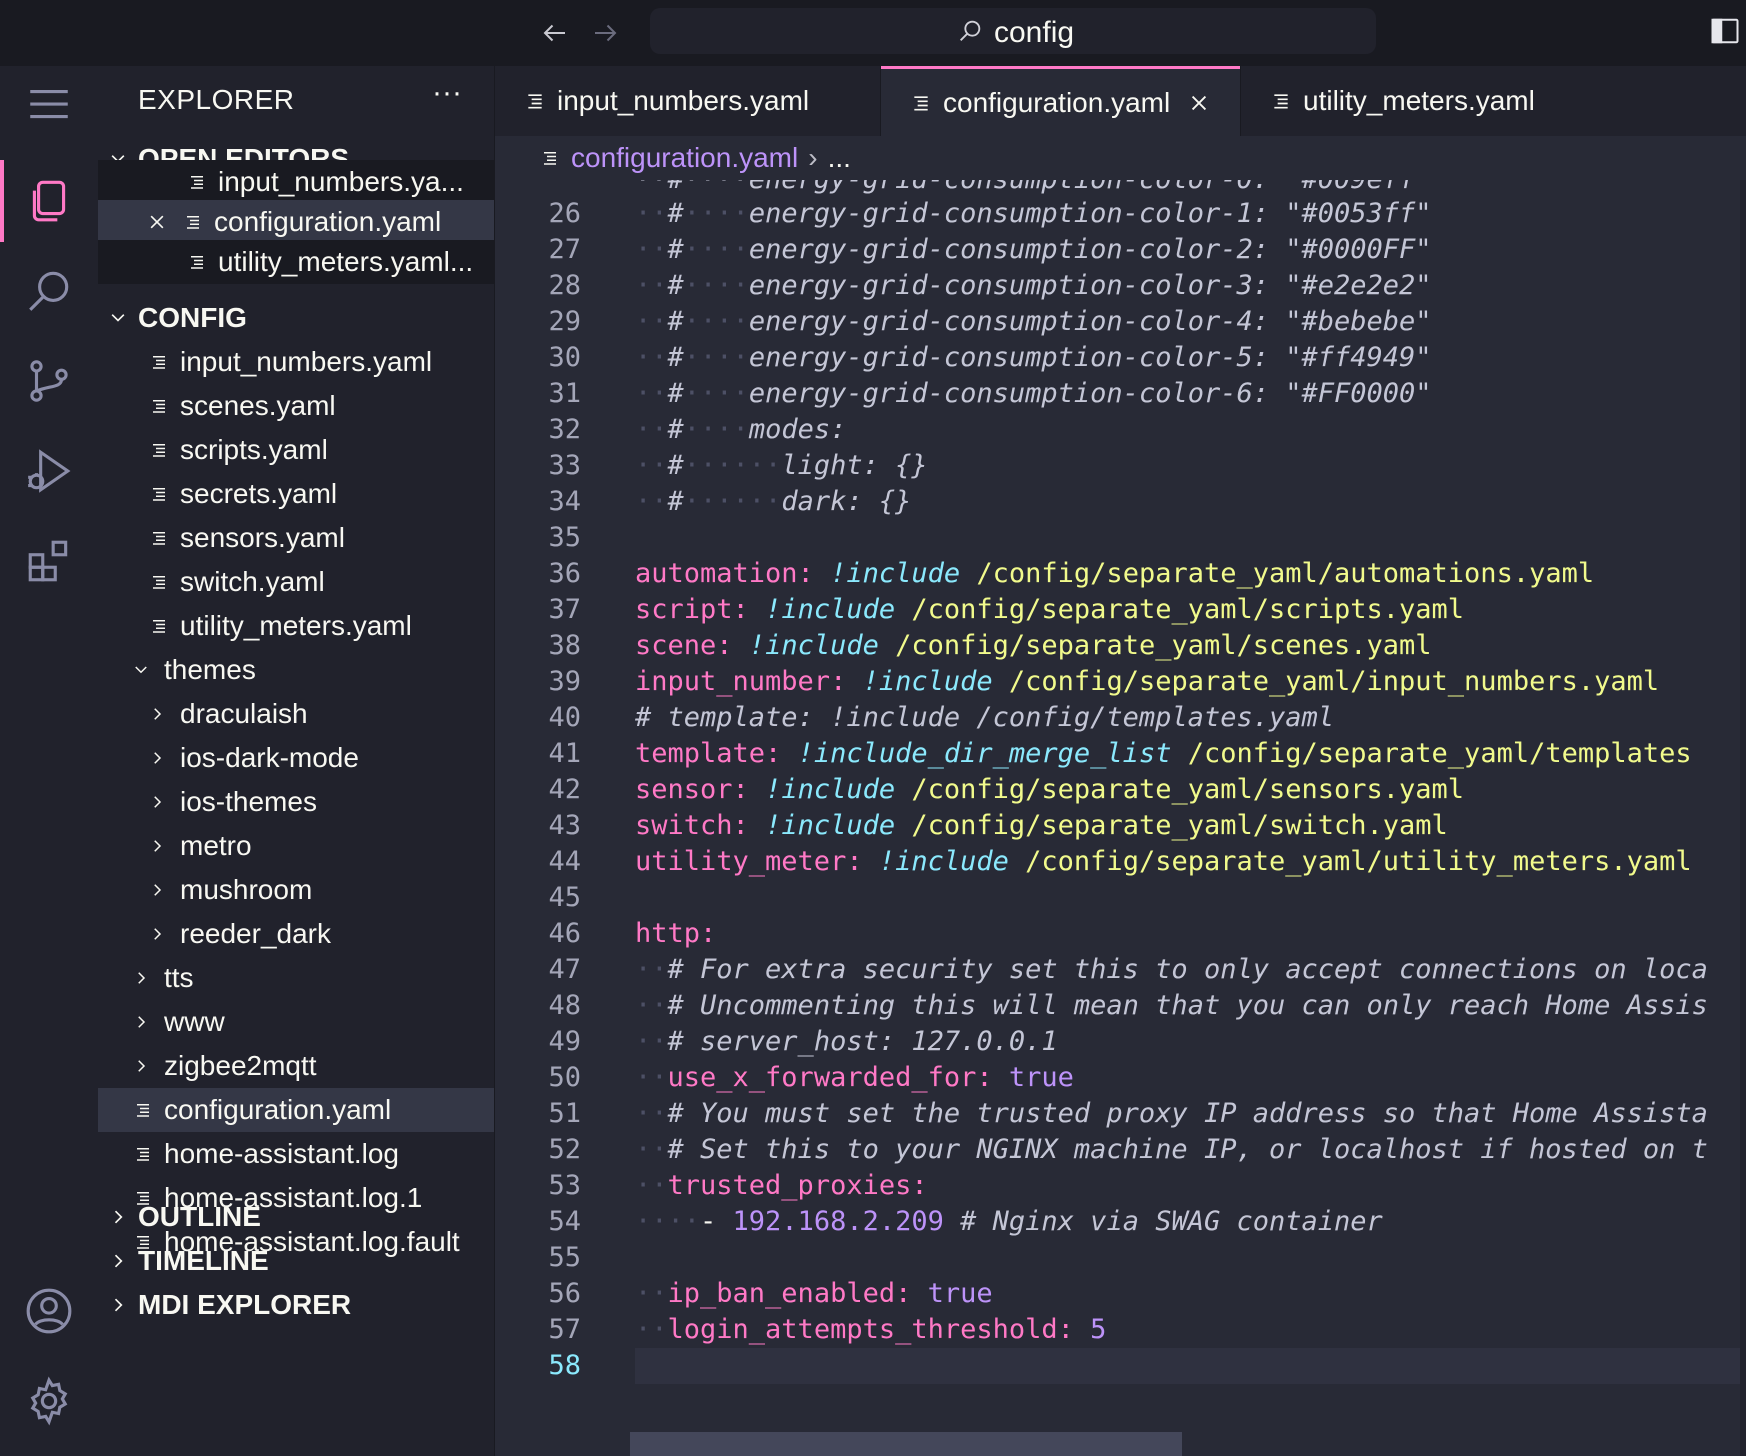 Image resolution: width=1746 pixels, height=1456 pixels. I want to click on command-center-search: config, so click(1013, 31).